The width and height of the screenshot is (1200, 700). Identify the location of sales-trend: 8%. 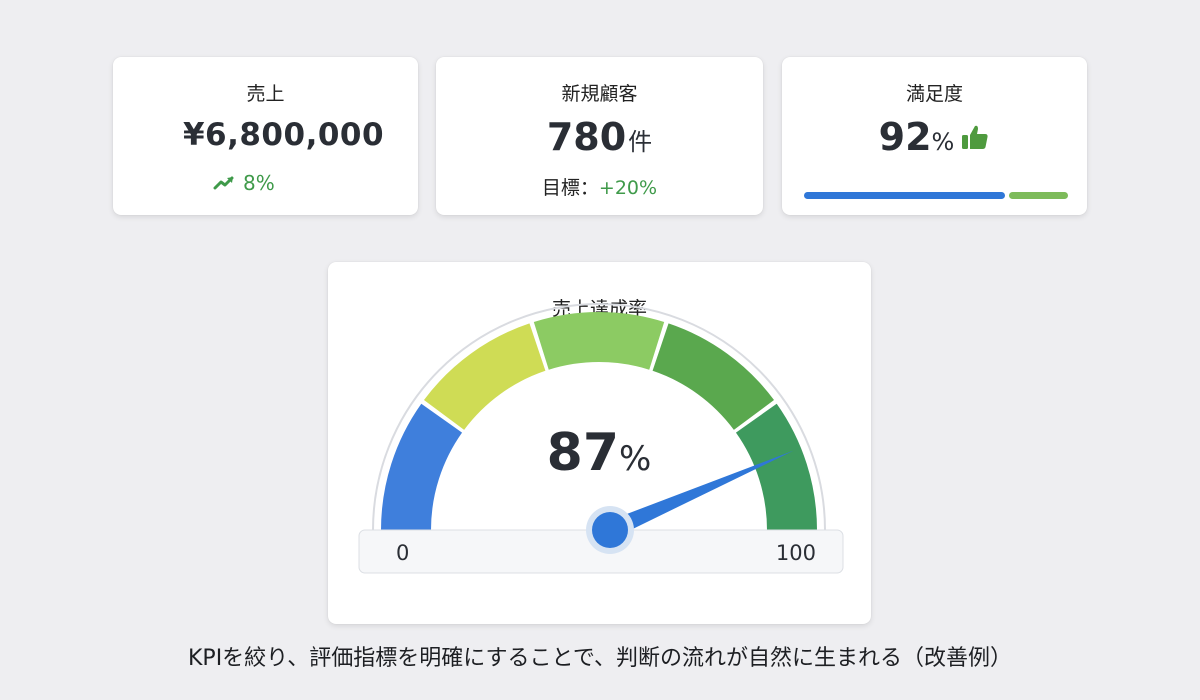
(244, 183).